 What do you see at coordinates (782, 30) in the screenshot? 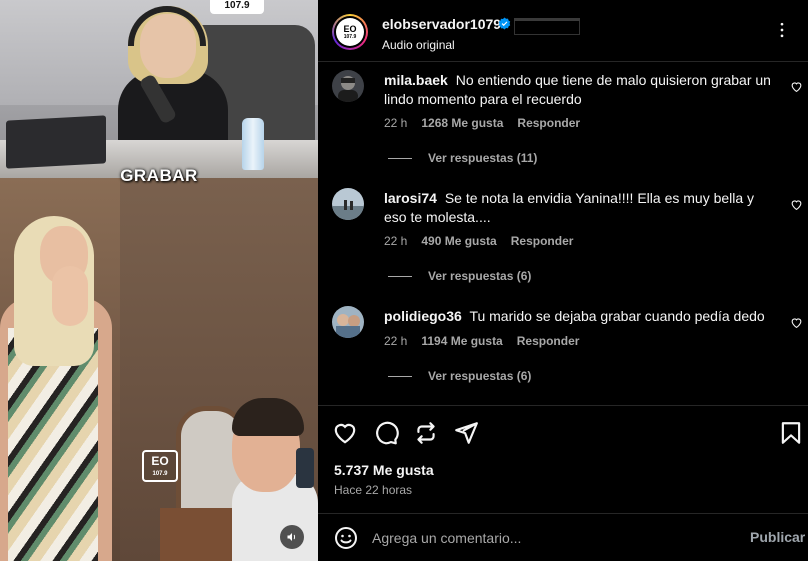
I see `more-options-icon` at bounding box center [782, 30].